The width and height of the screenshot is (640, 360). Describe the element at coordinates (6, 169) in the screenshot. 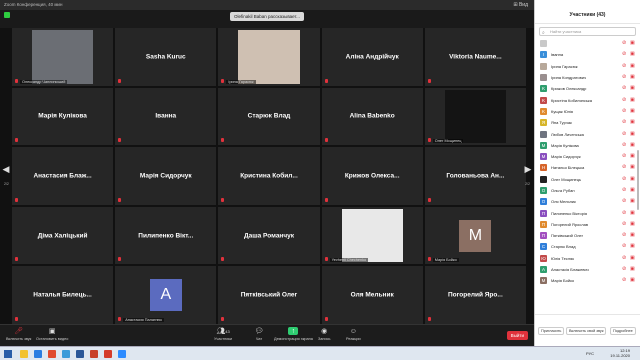

I see `prev-page-arrow: ◀` at that location.